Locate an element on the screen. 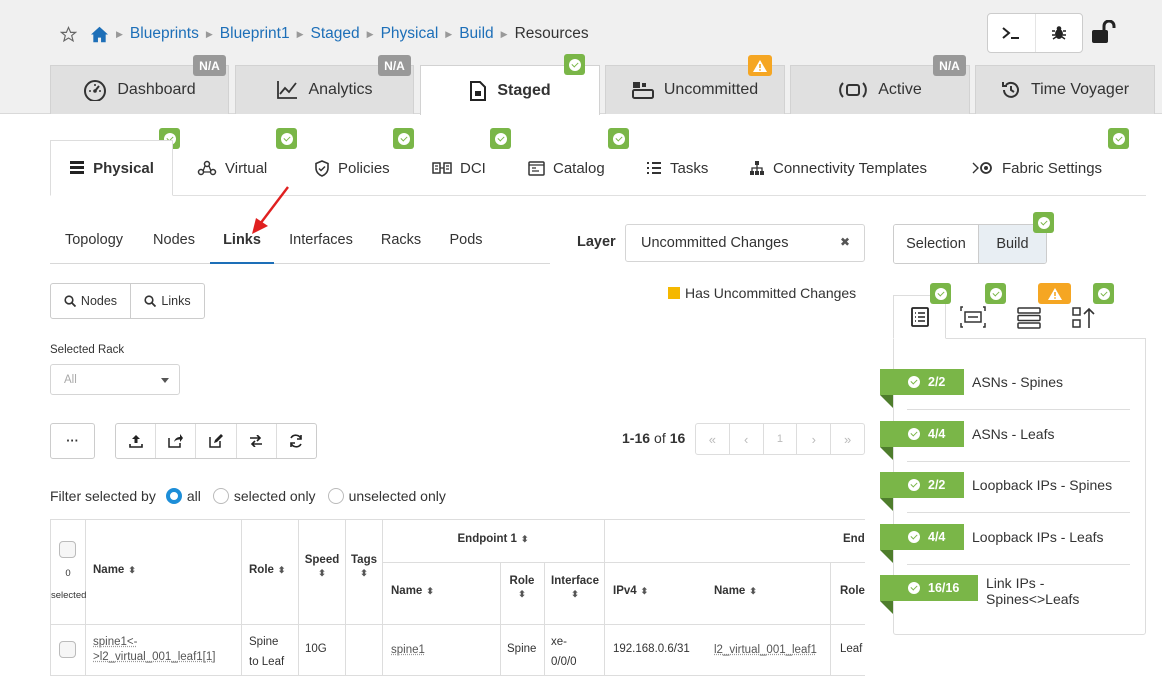 This screenshot has height=676, width=1162. view-tab-interfaces: Interfaces is located at coordinates (321, 248).